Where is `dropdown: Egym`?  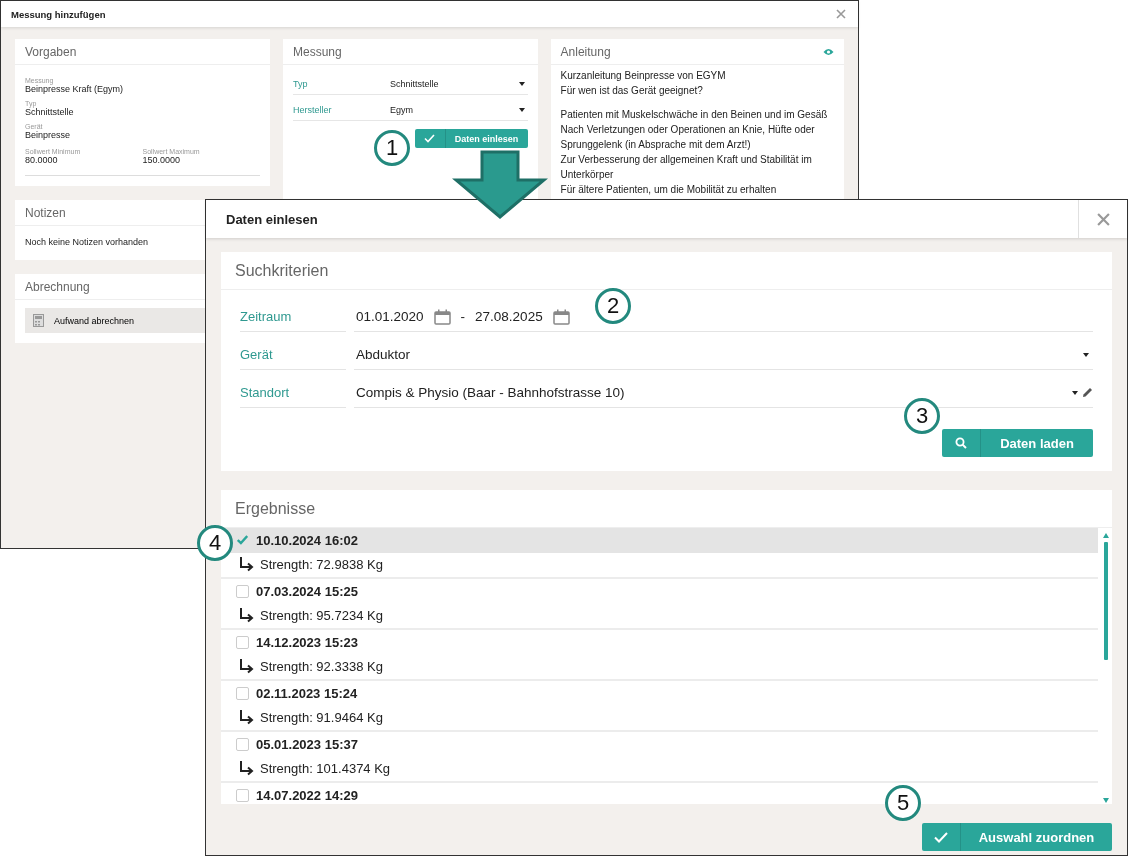
dropdown: Egym is located at coordinates (459, 110).